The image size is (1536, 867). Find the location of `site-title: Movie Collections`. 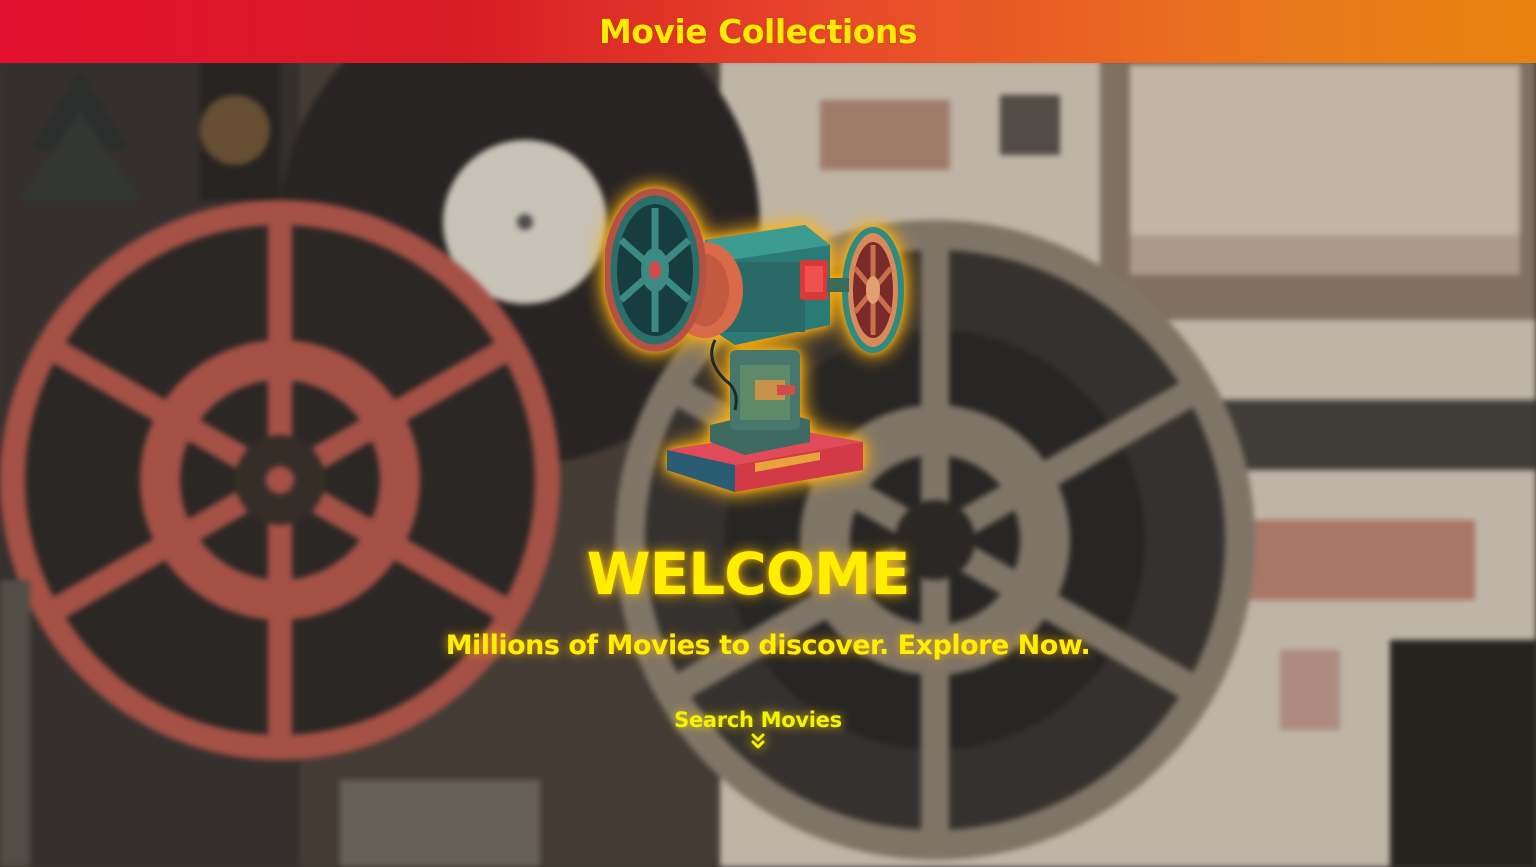

site-title: Movie Collections is located at coordinates (758, 31).